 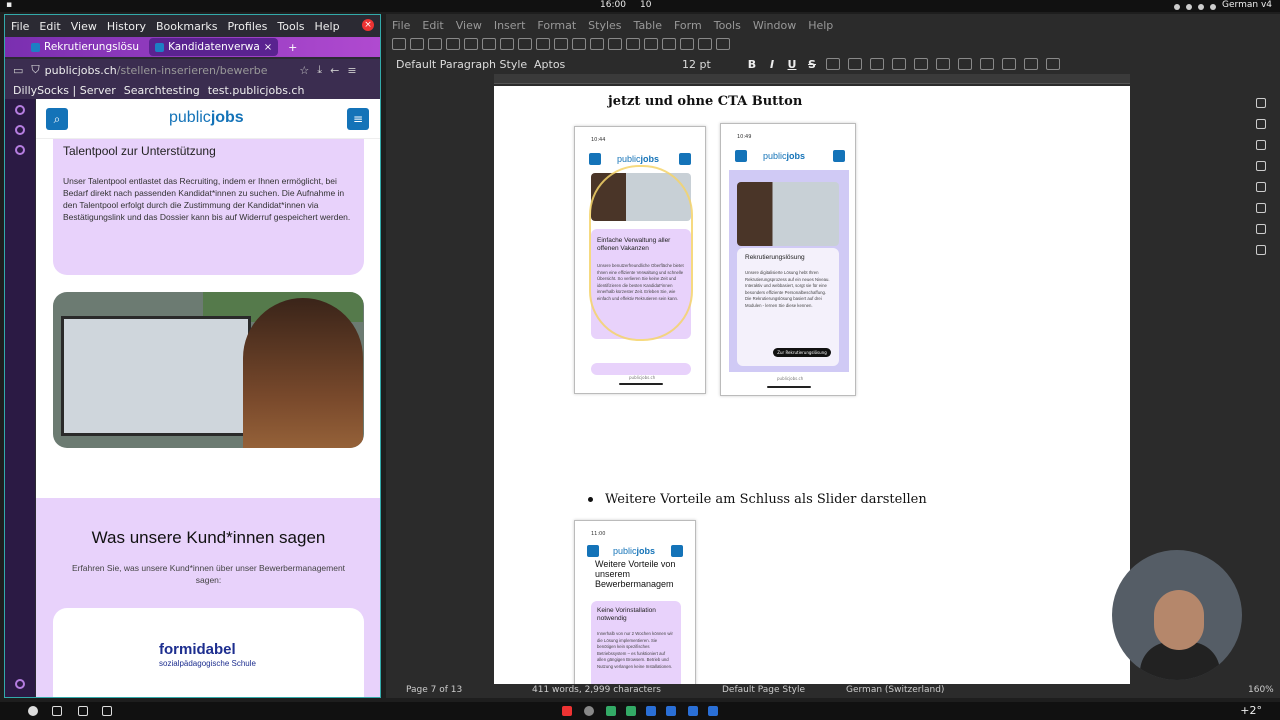 What do you see at coordinates (543, 44) in the screenshot?
I see `undo-icon` at bounding box center [543, 44].